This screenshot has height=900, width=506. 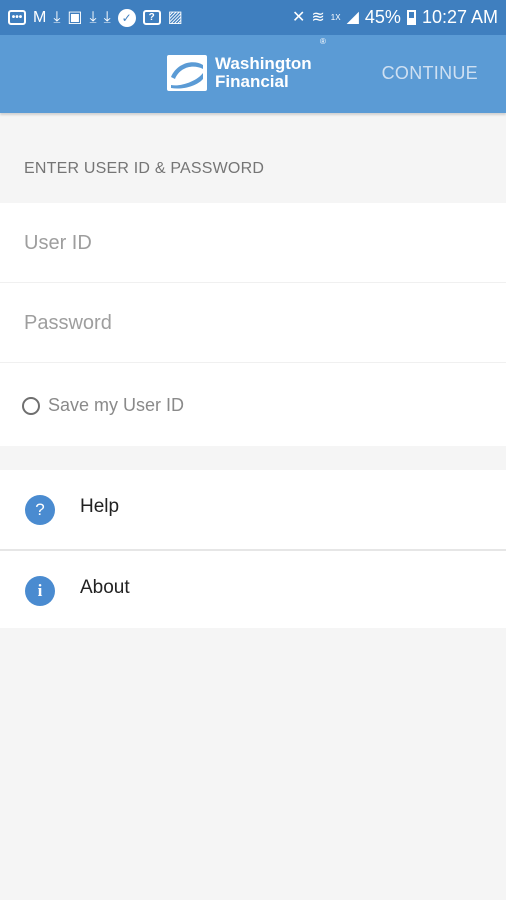 I want to click on logo-mark-icon, so click(x=187, y=73).